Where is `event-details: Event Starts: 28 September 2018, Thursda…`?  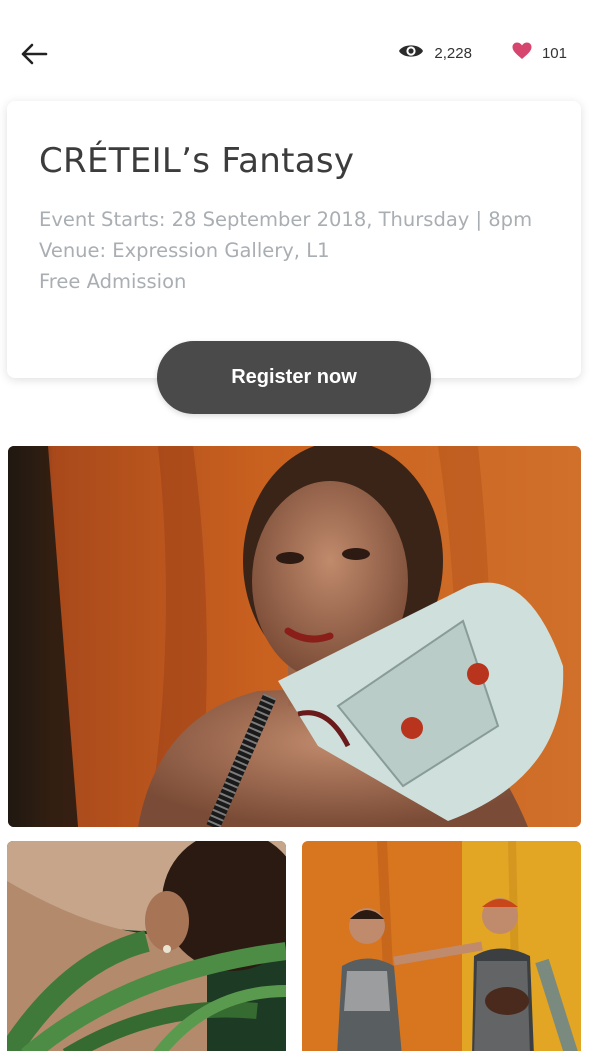
event-details: Event Starts: 28 September 2018, Thursda… is located at coordinates (285, 250).